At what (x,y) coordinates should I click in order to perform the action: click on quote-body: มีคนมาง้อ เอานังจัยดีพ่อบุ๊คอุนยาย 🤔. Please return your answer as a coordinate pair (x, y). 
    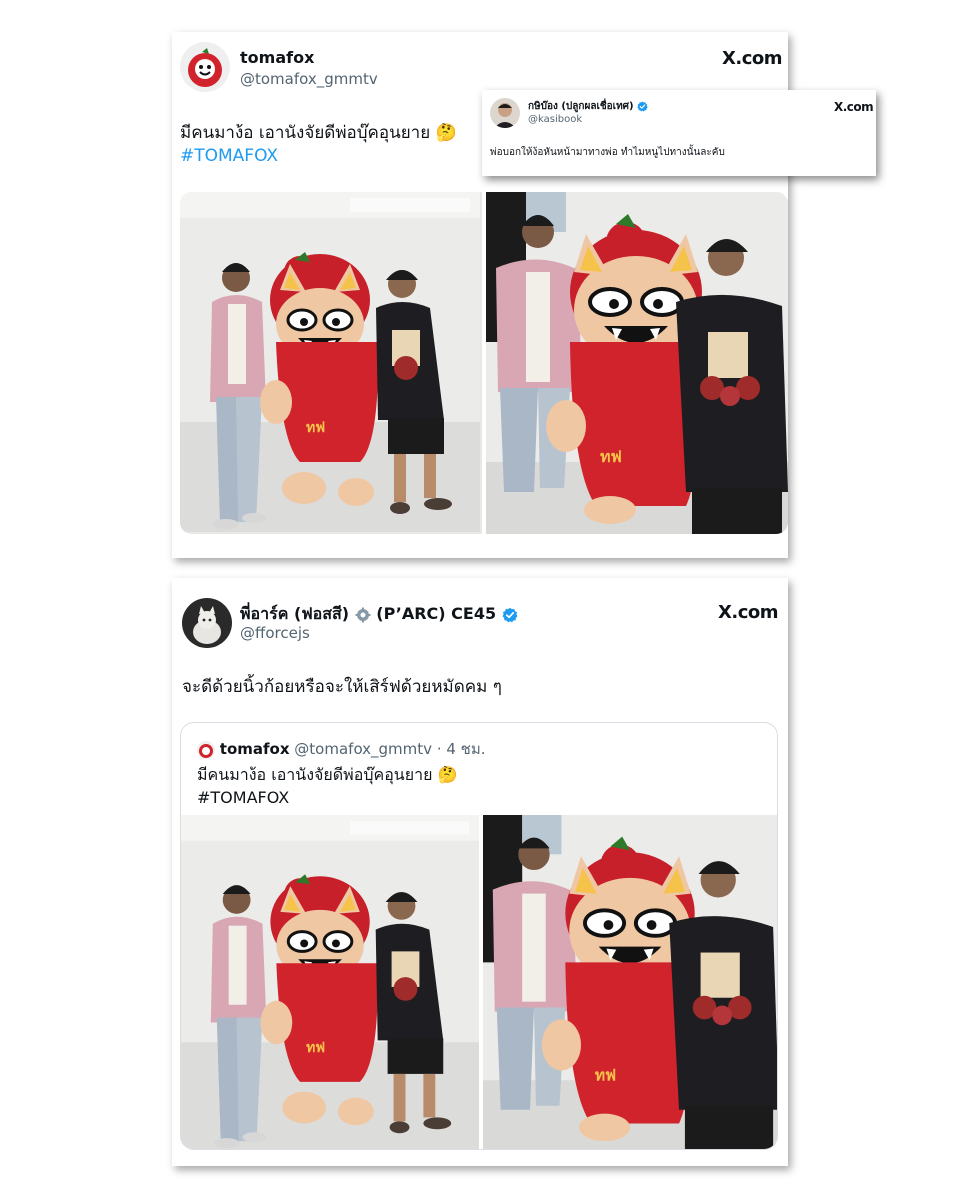
    Looking at the image, I should click on (327, 774).